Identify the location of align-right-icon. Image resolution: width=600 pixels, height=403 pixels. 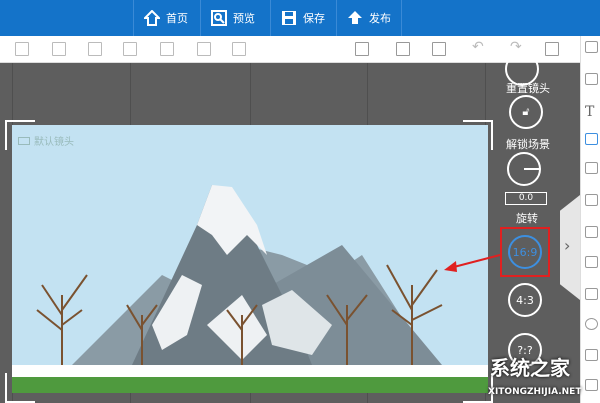
(95, 49).